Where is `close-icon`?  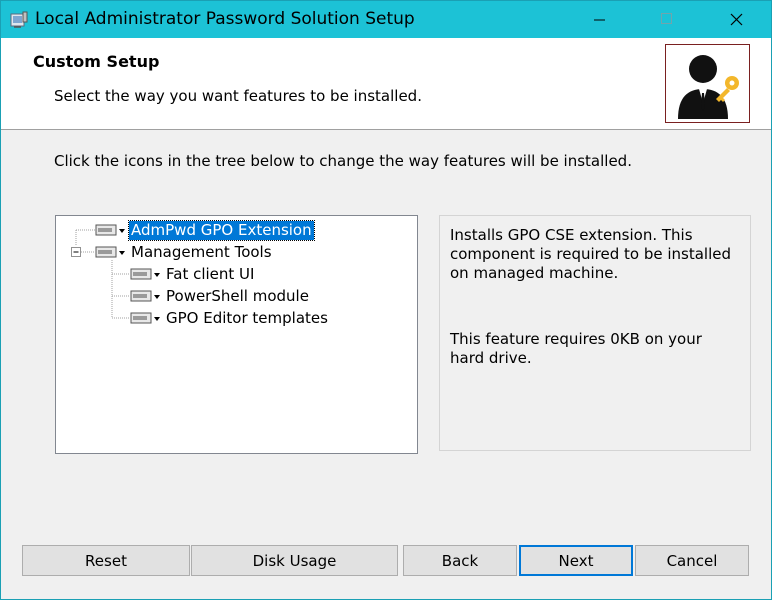
close-icon is located at coordinates (736, 19).